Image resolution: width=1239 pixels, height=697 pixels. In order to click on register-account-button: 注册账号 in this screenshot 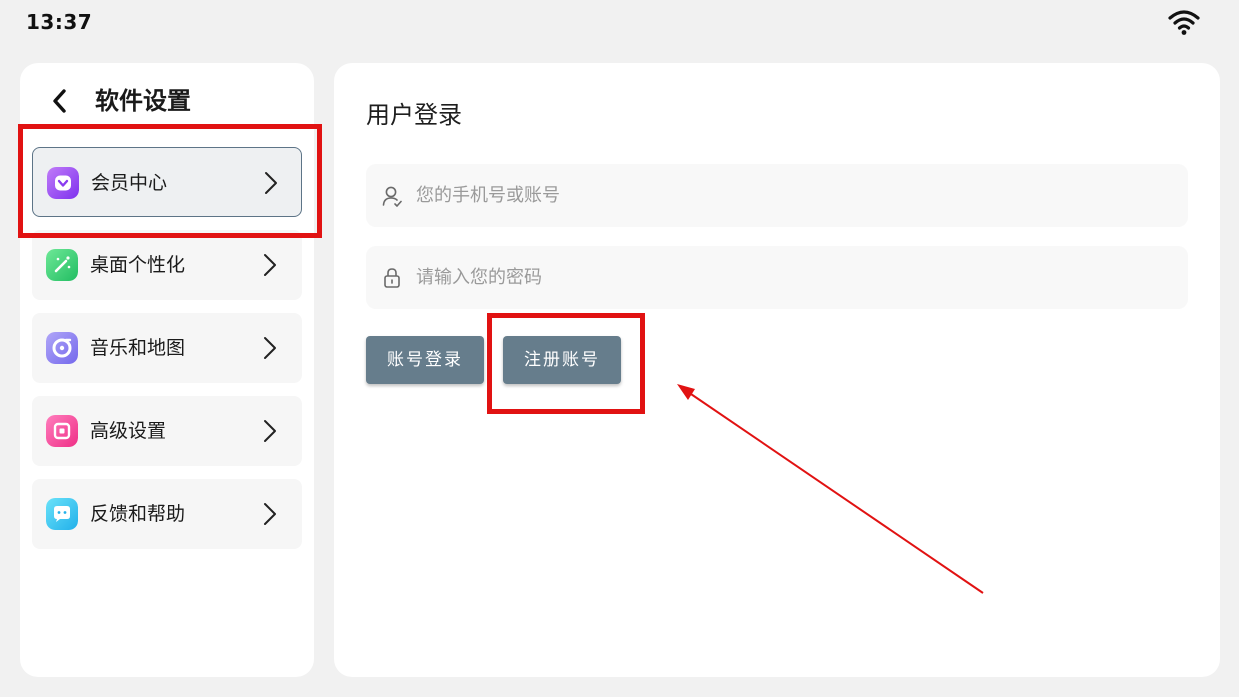, I will do `click(562, 360)`.